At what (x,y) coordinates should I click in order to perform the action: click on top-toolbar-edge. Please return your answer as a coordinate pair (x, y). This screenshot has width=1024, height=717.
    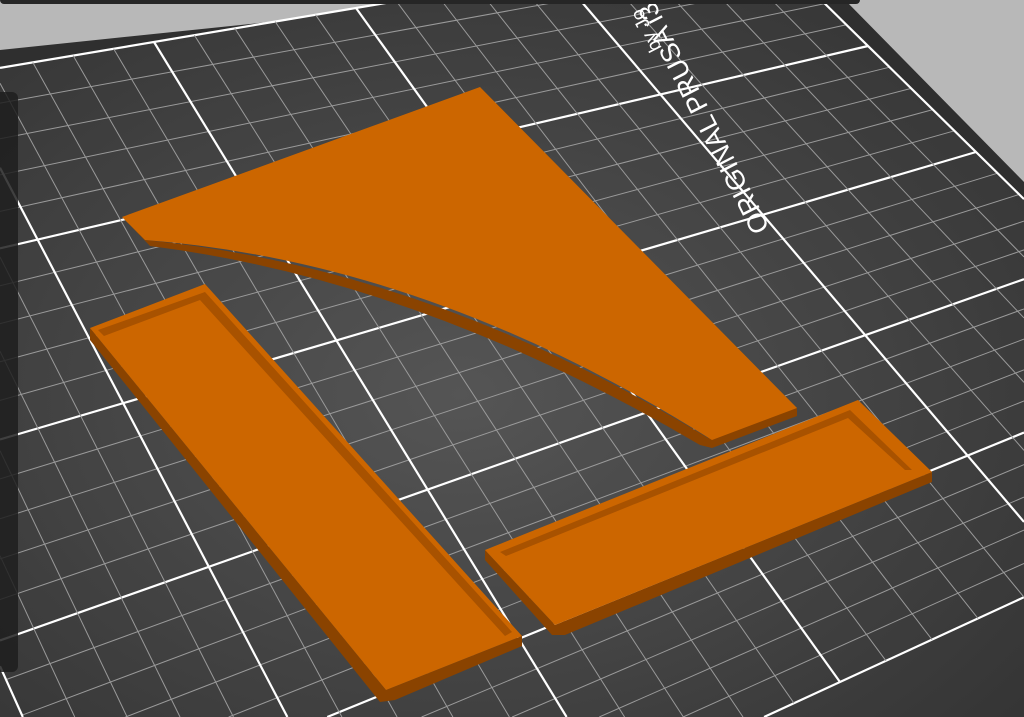
    Looking at the image, I should click on (430, 2).